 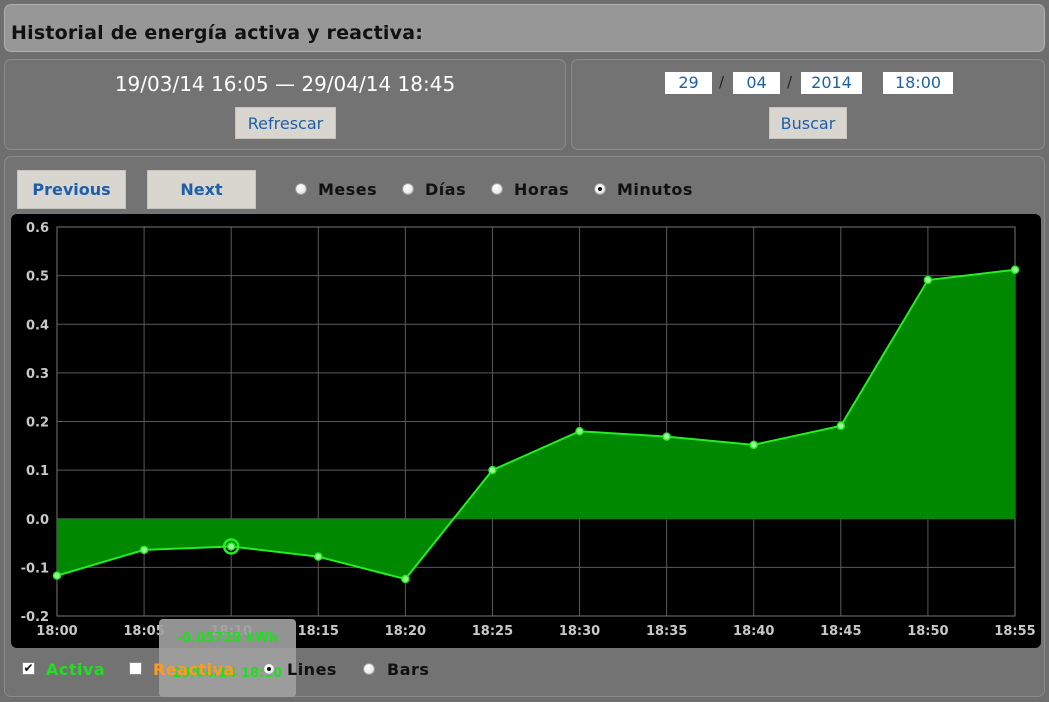 I want to click on x-tick-label: 18:55, so click(x=1014, y=631).